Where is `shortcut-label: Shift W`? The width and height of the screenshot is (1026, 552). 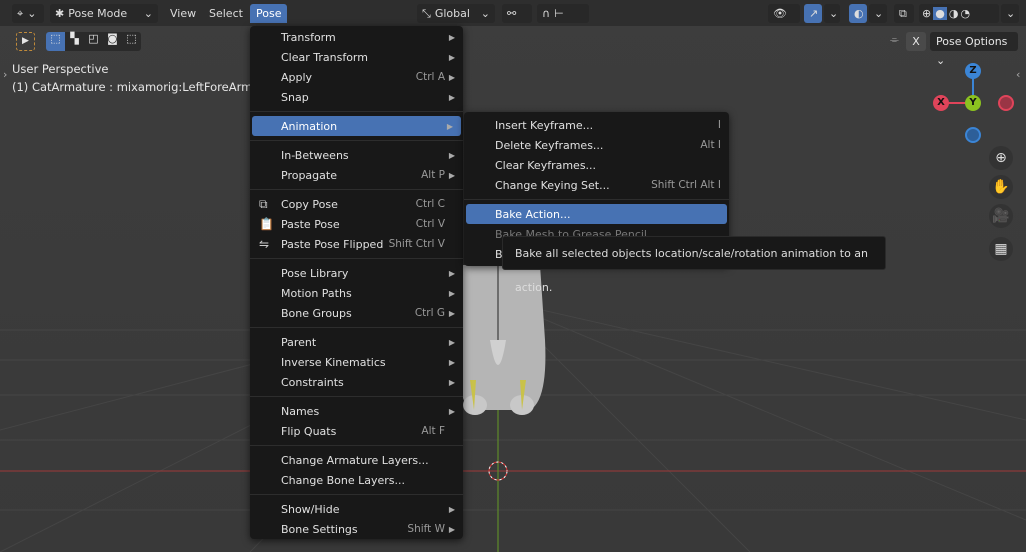 shortcut-label: Shift W is located at coordinates (426, 529).